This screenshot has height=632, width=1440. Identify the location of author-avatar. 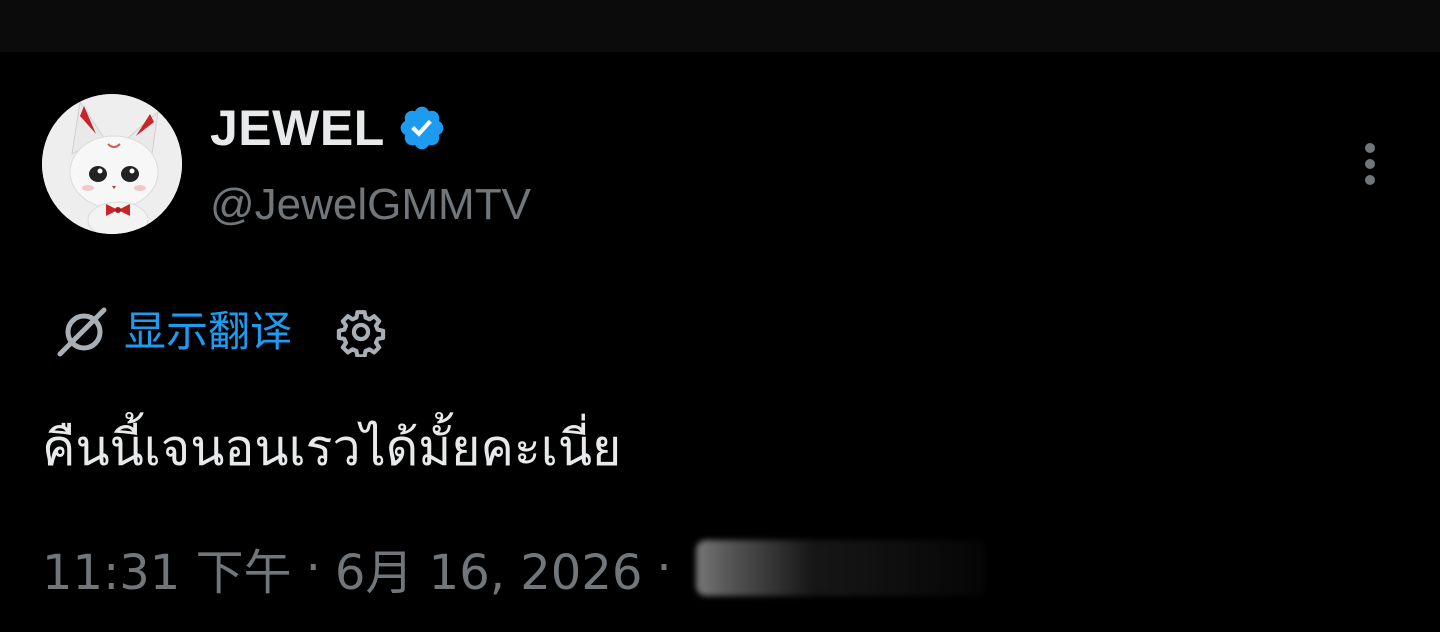
(112, 164).